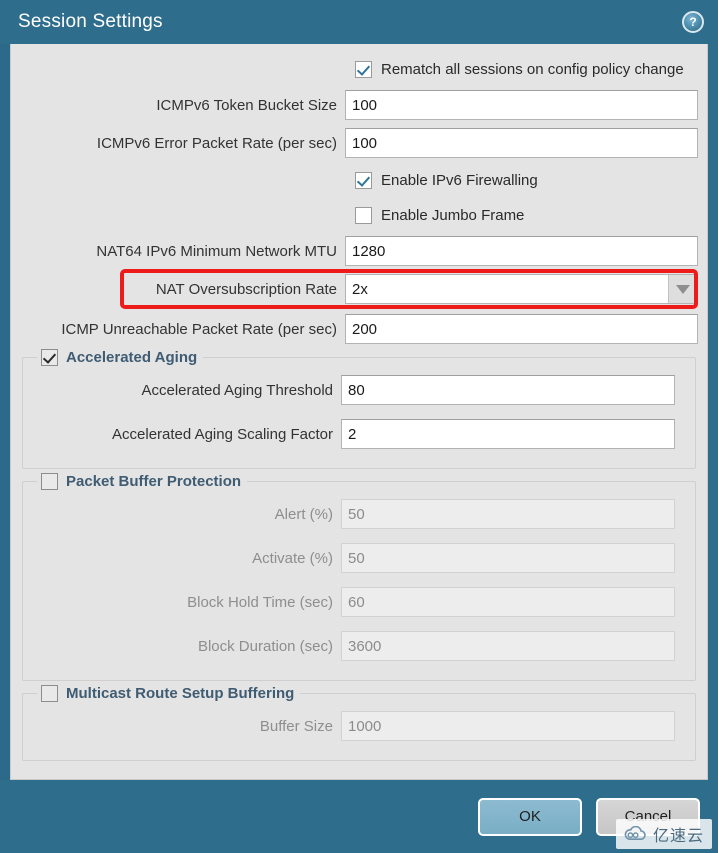 The image size is (718, 853). I want to click on nat64-mtu-row: NAT64 IPv6 Minimum Network MTU 1280, so click(359, 251).